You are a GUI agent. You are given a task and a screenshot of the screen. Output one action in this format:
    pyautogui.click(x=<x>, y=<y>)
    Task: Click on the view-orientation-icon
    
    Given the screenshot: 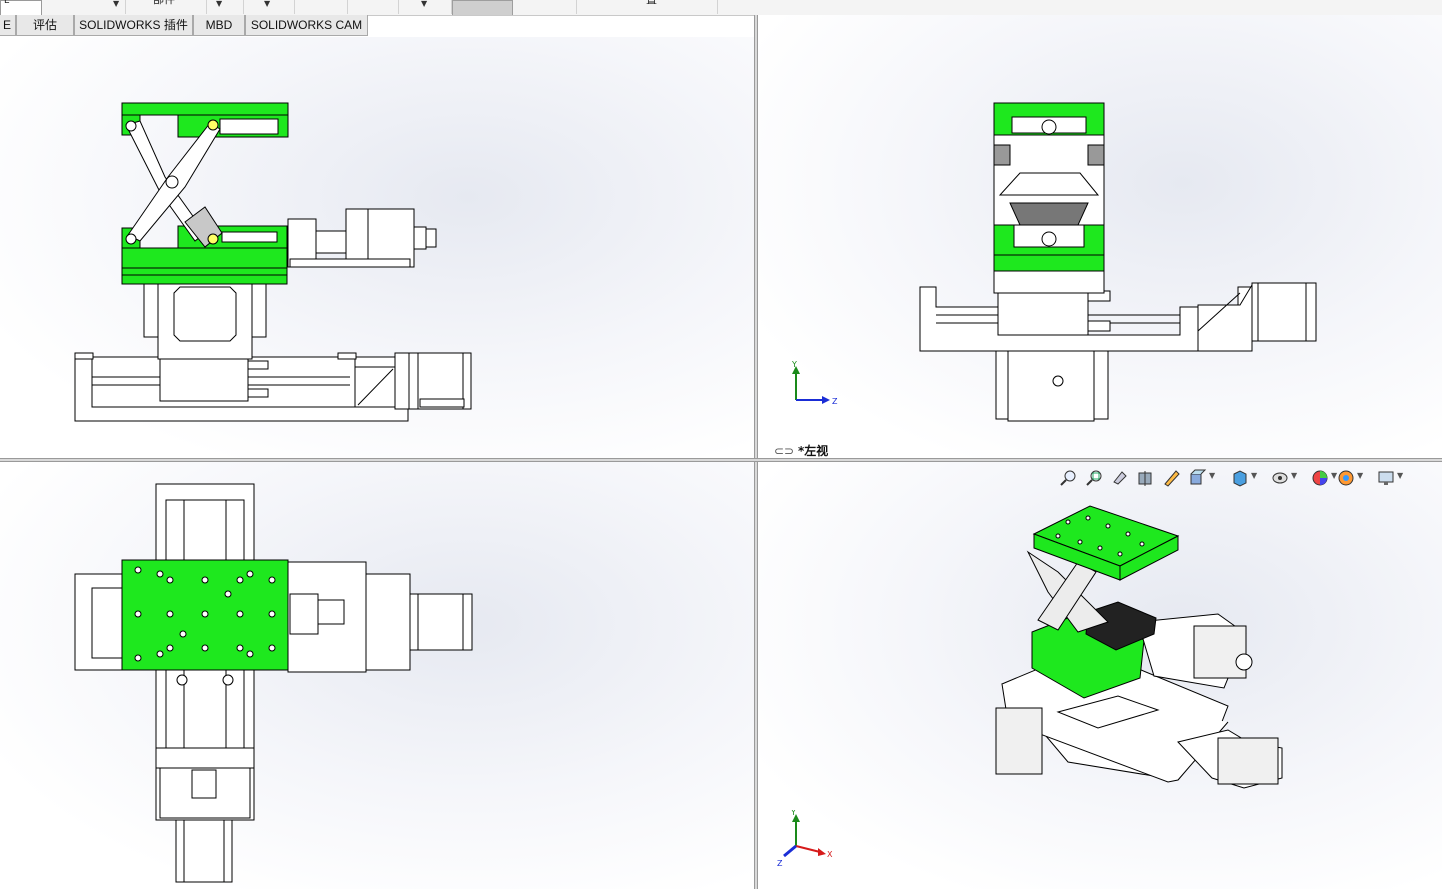 What is the action you would take?
    pyautogui.click(x=1198, y=478)
    